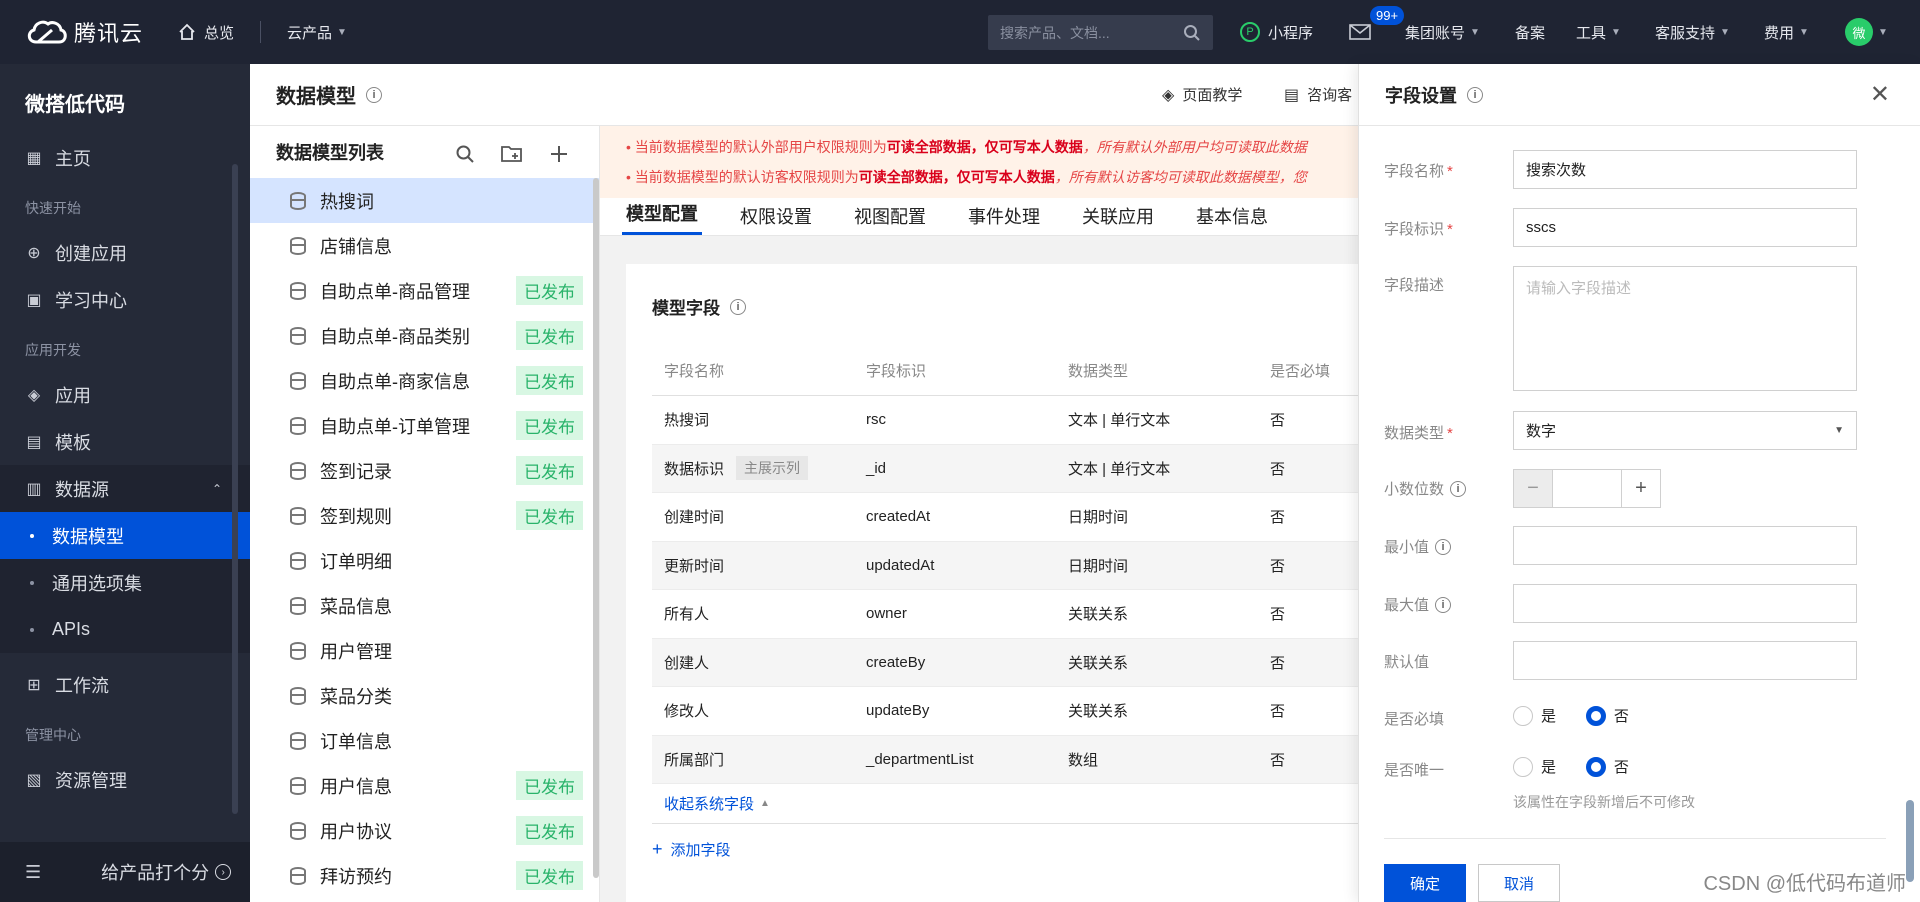  Describe the element at coordinates (1595, 766) in the screenshot. I see `unique-no-radio` at that location.